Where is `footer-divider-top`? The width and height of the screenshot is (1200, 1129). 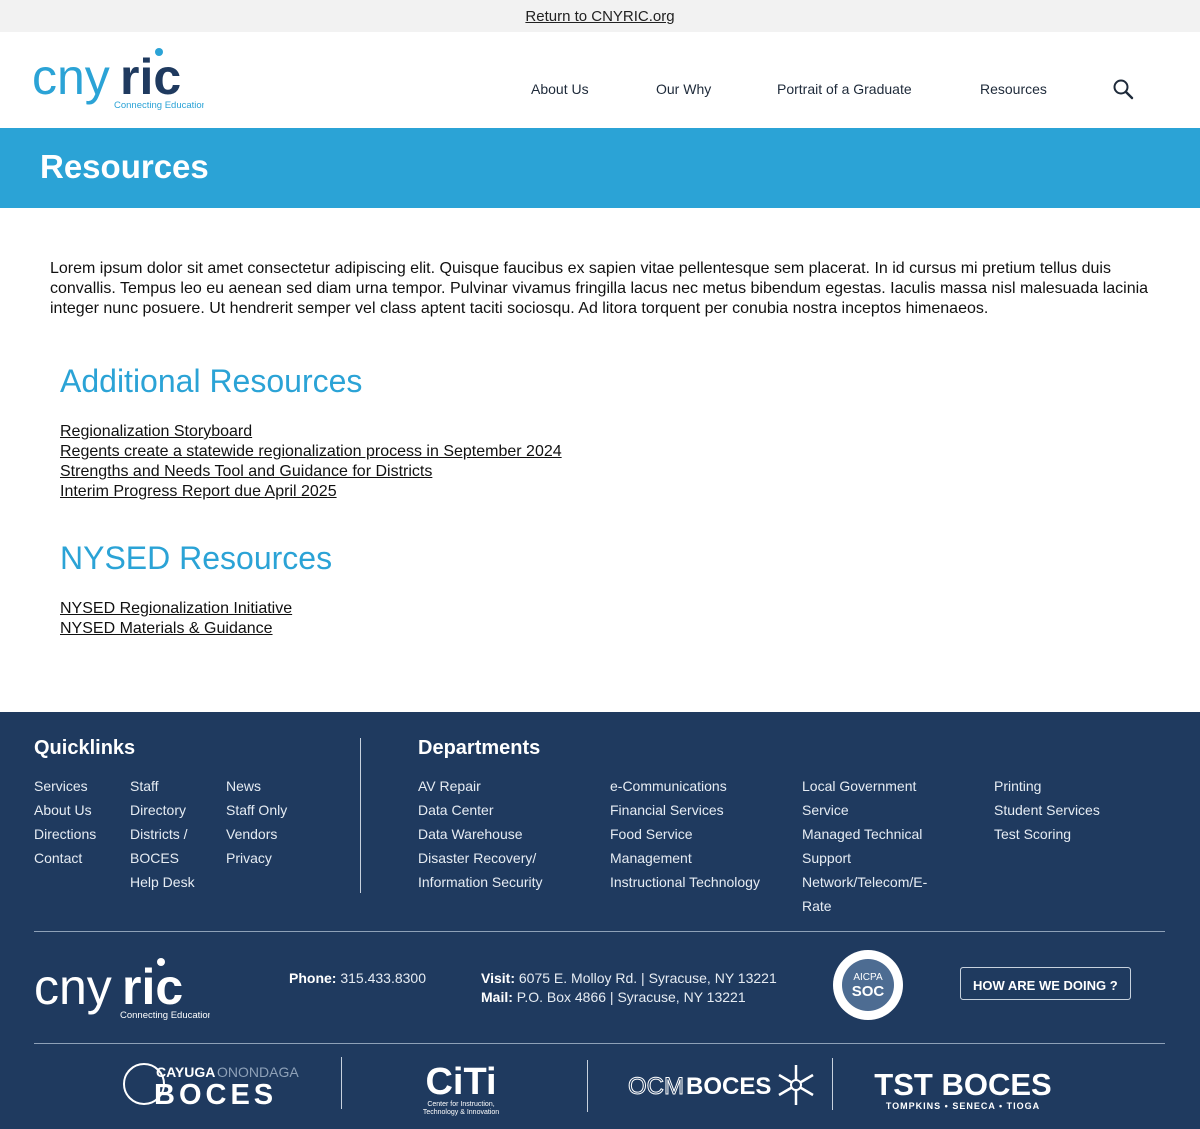 footer-divider-top is located at coordinates (599, 931).